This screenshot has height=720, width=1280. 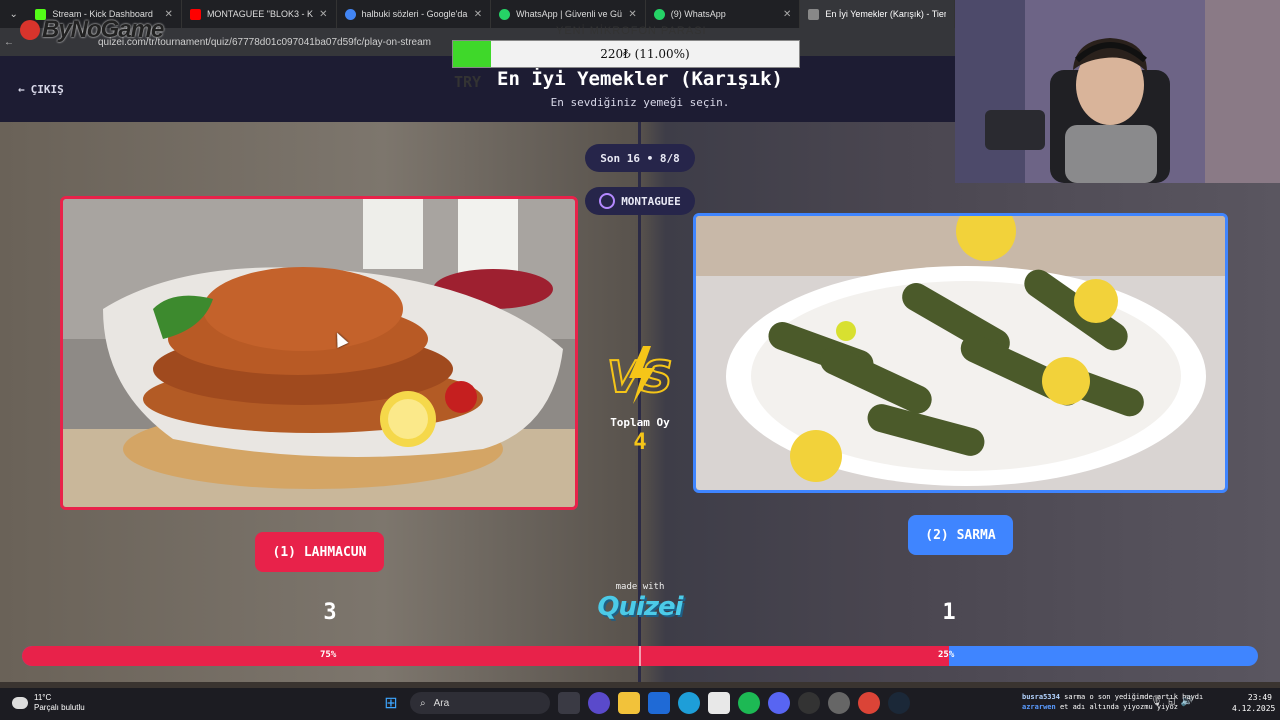 What do you see at coordinates (719, 703) in the screenshot?
I see `store-icon` at bounding box center [719, 703].